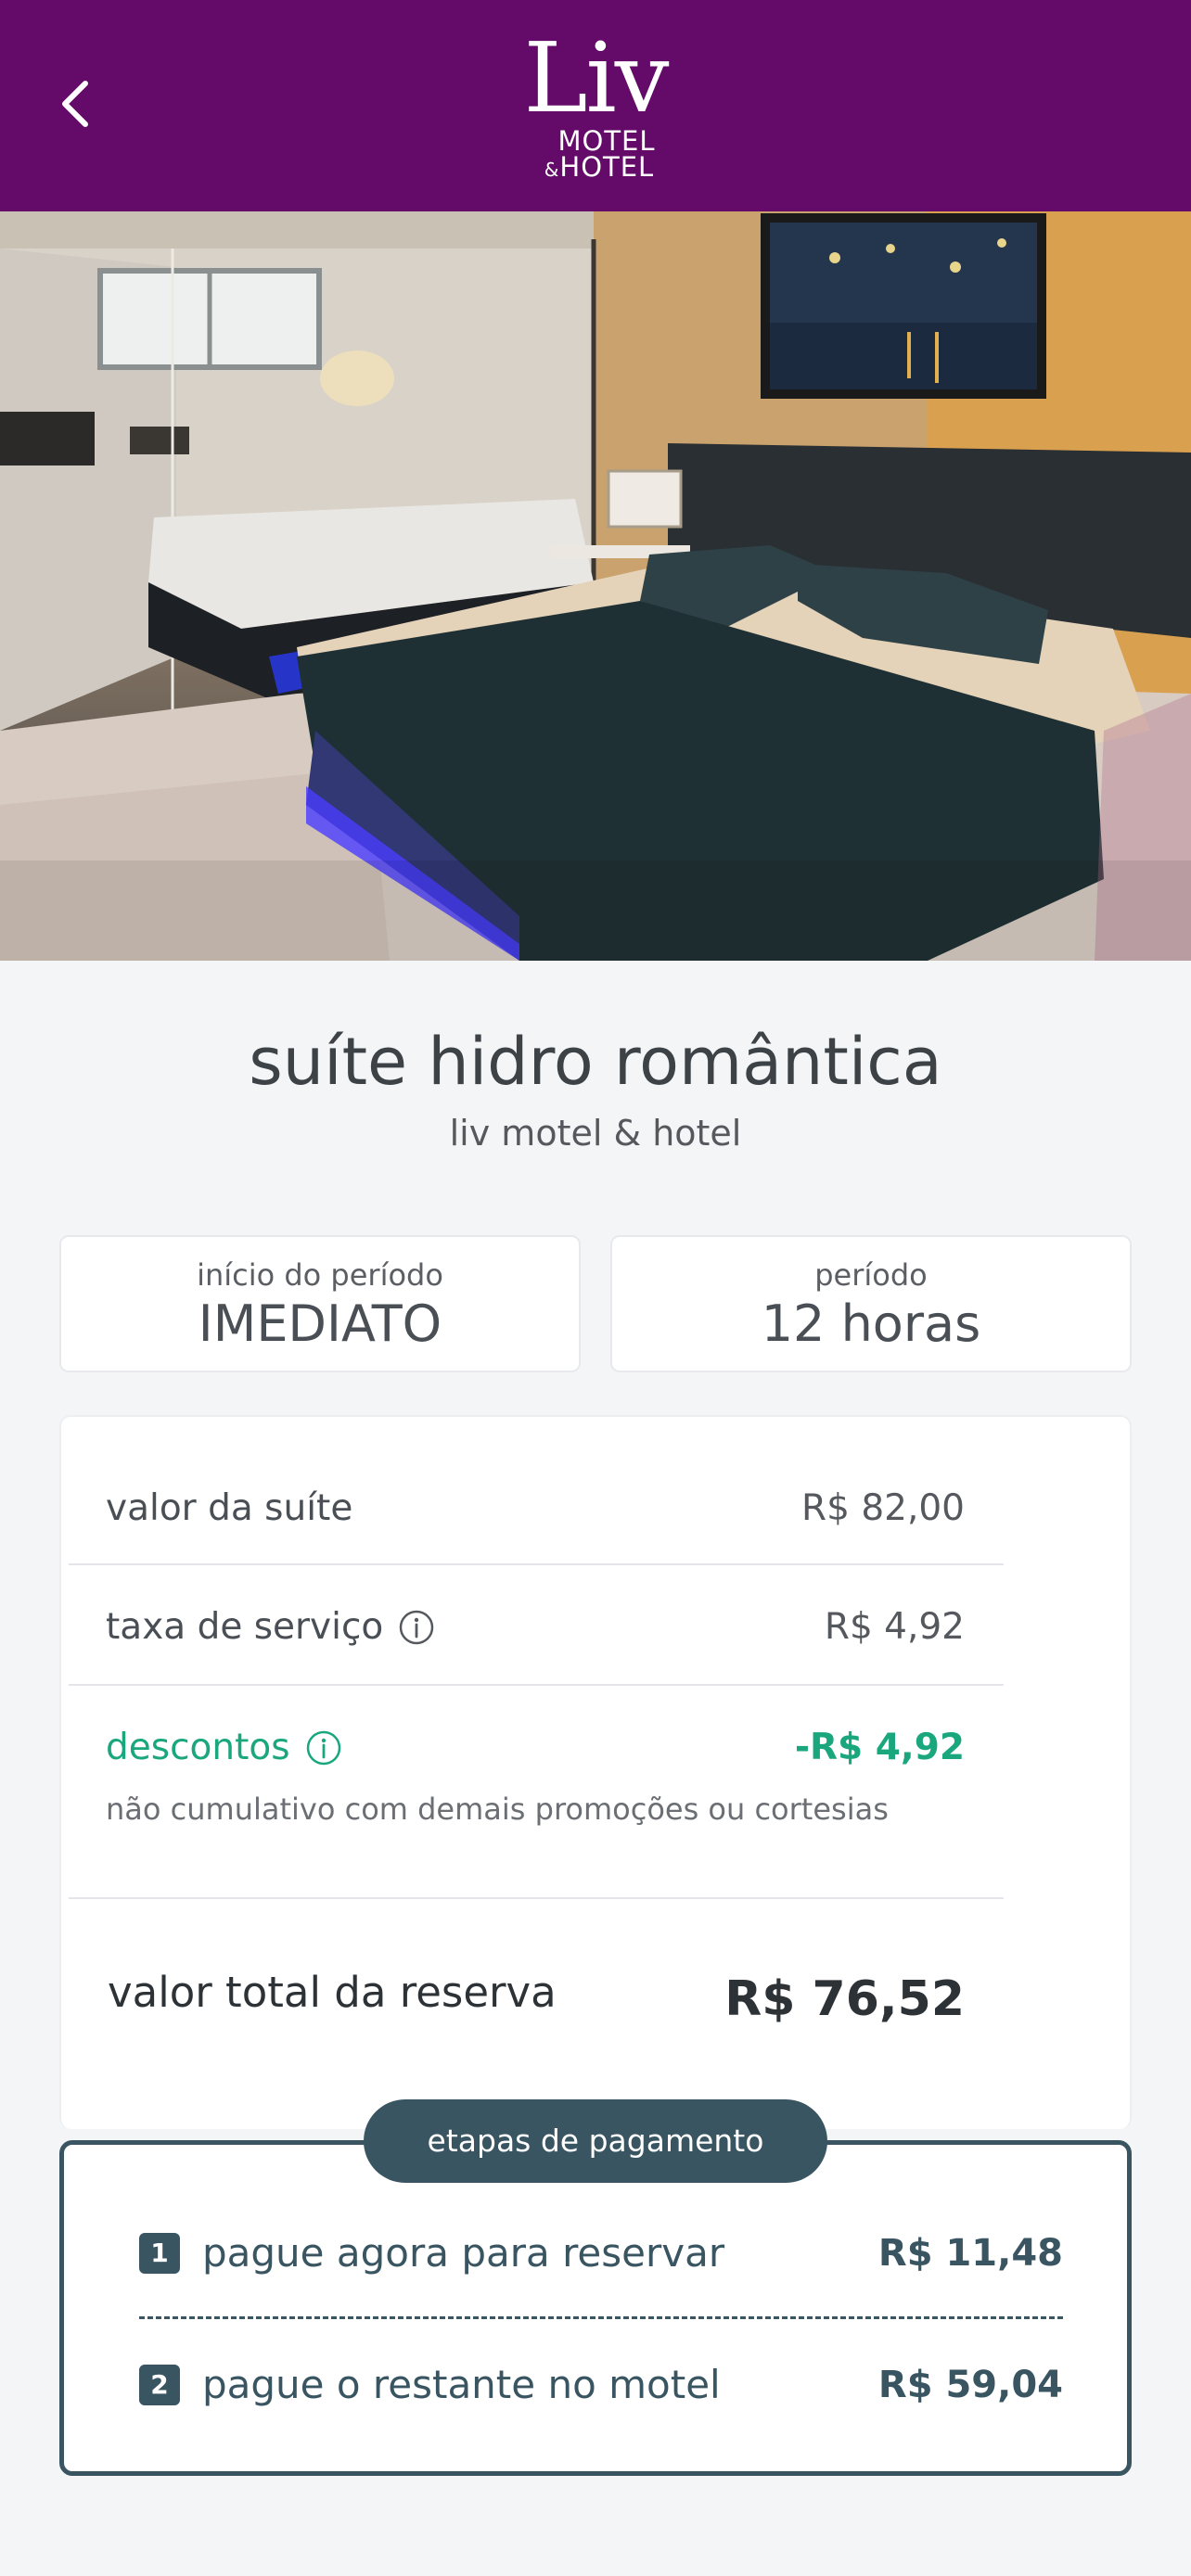 The width and height of the screenshot is (1191, 2576). I want to click on suite-name: suíte hidro romântica, so click(595, 1062).